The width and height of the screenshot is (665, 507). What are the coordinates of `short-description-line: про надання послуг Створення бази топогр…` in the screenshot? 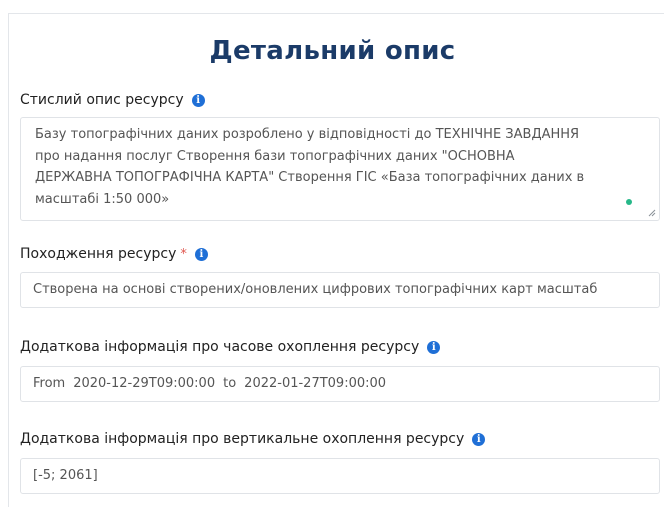 It's located at (275, 156).